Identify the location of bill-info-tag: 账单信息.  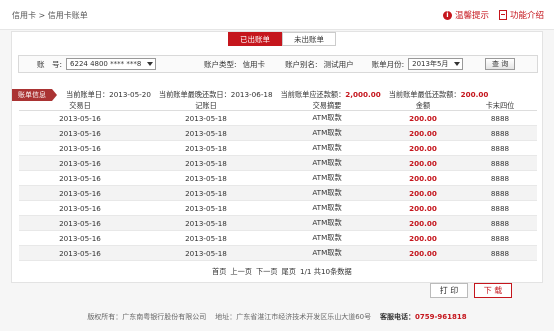
(34, 94).